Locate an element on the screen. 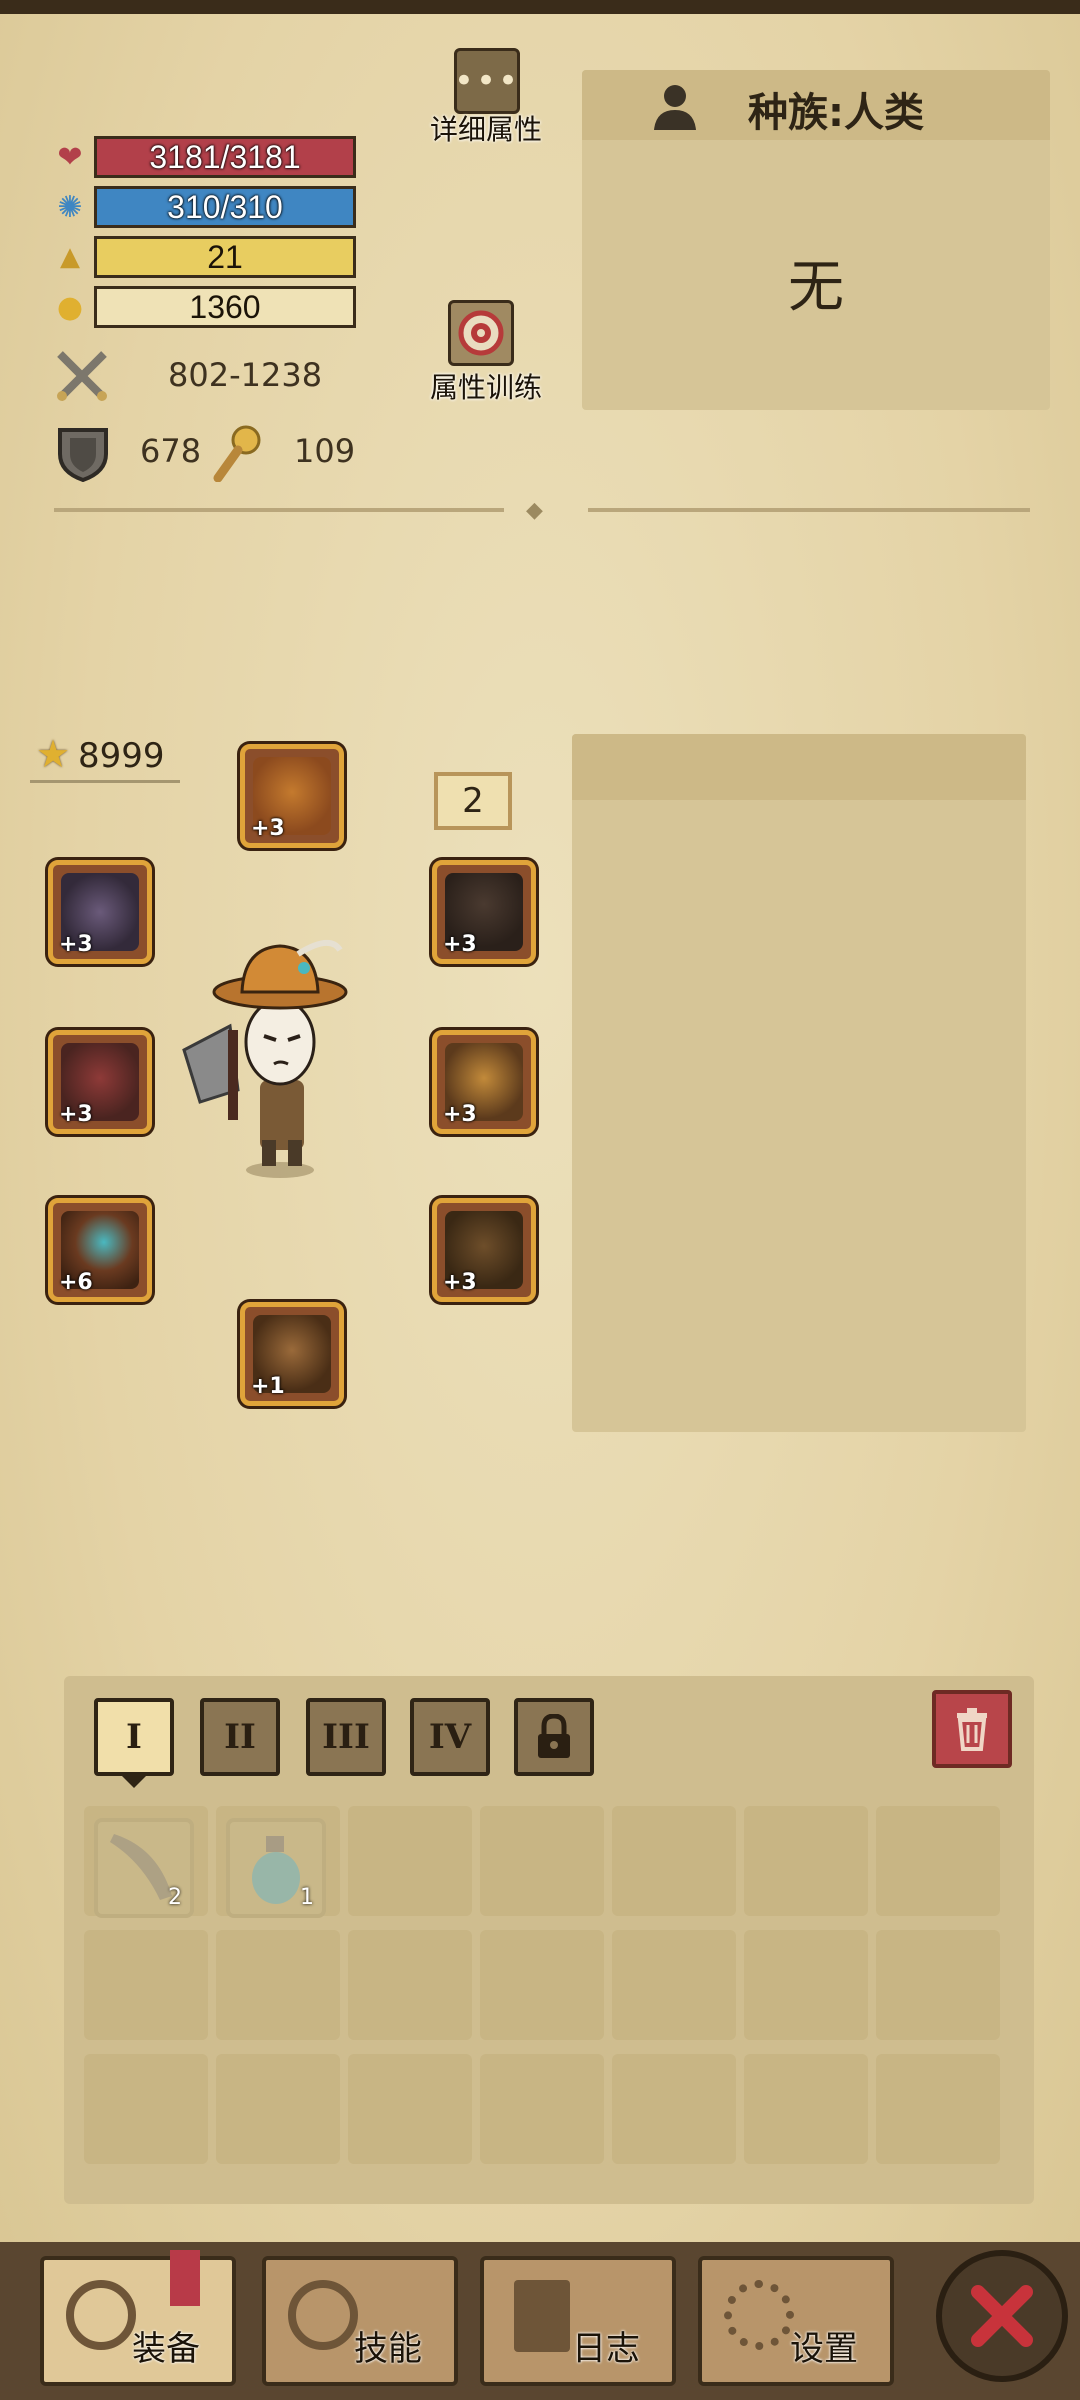 Image resolution: width=1080 pixels, height=2400 pixels. ring-level: +6 is located at coordinates (76, 1282).